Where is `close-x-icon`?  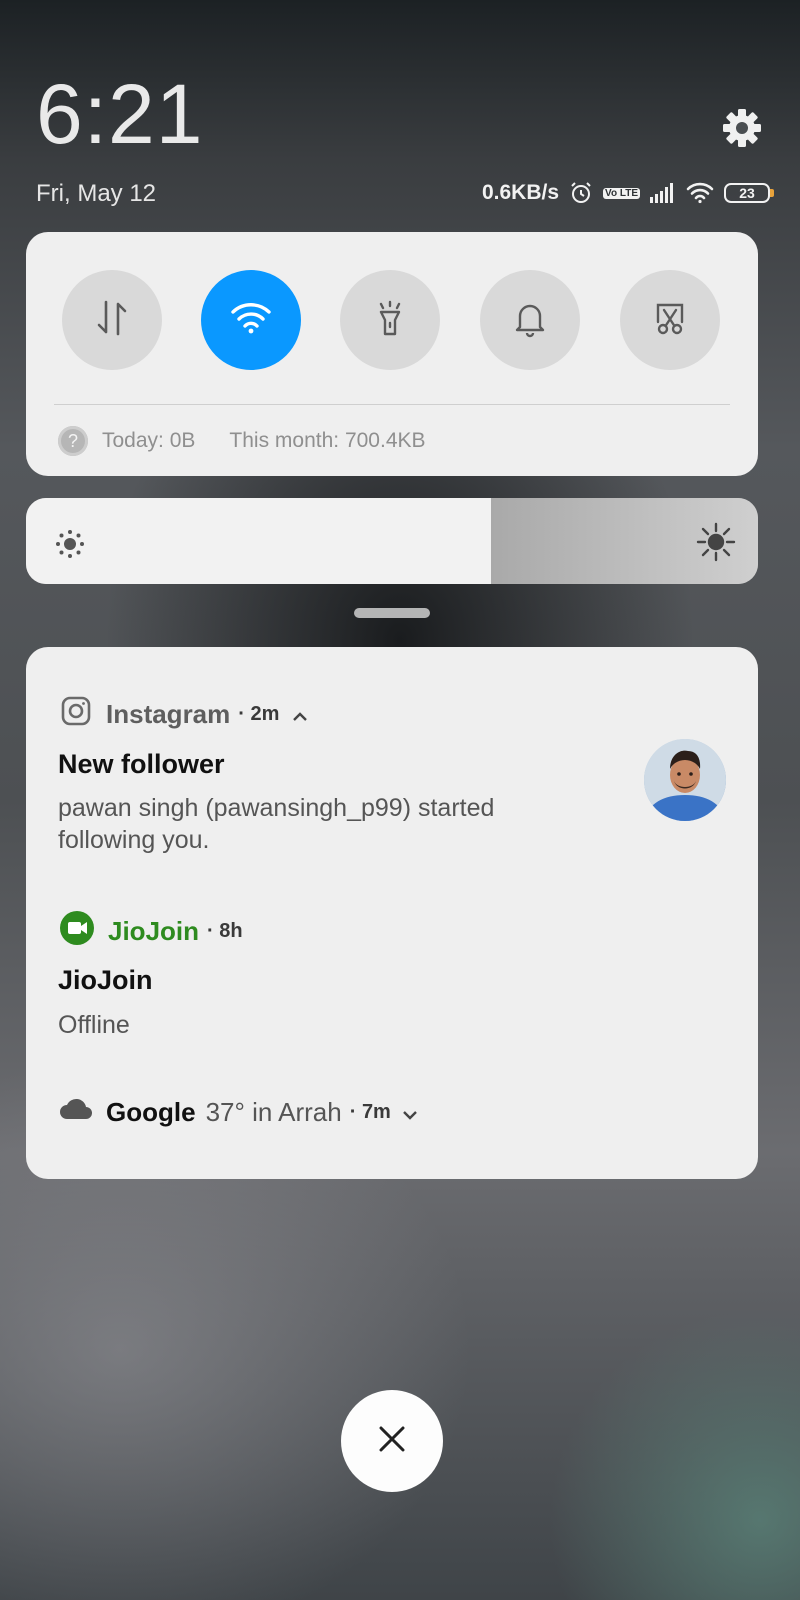 close-x-icon is located at coordinates (392, 1441).